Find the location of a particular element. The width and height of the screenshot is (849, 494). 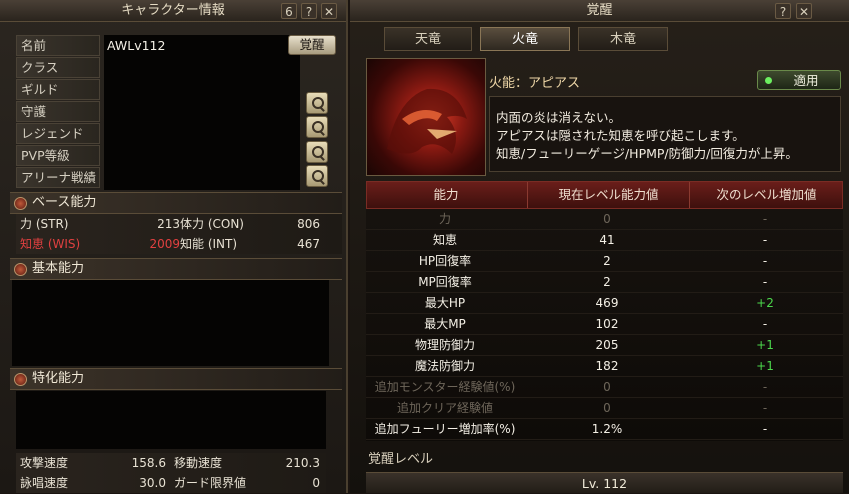

current-value-cell: 205 is located at coordinates (607, 345).